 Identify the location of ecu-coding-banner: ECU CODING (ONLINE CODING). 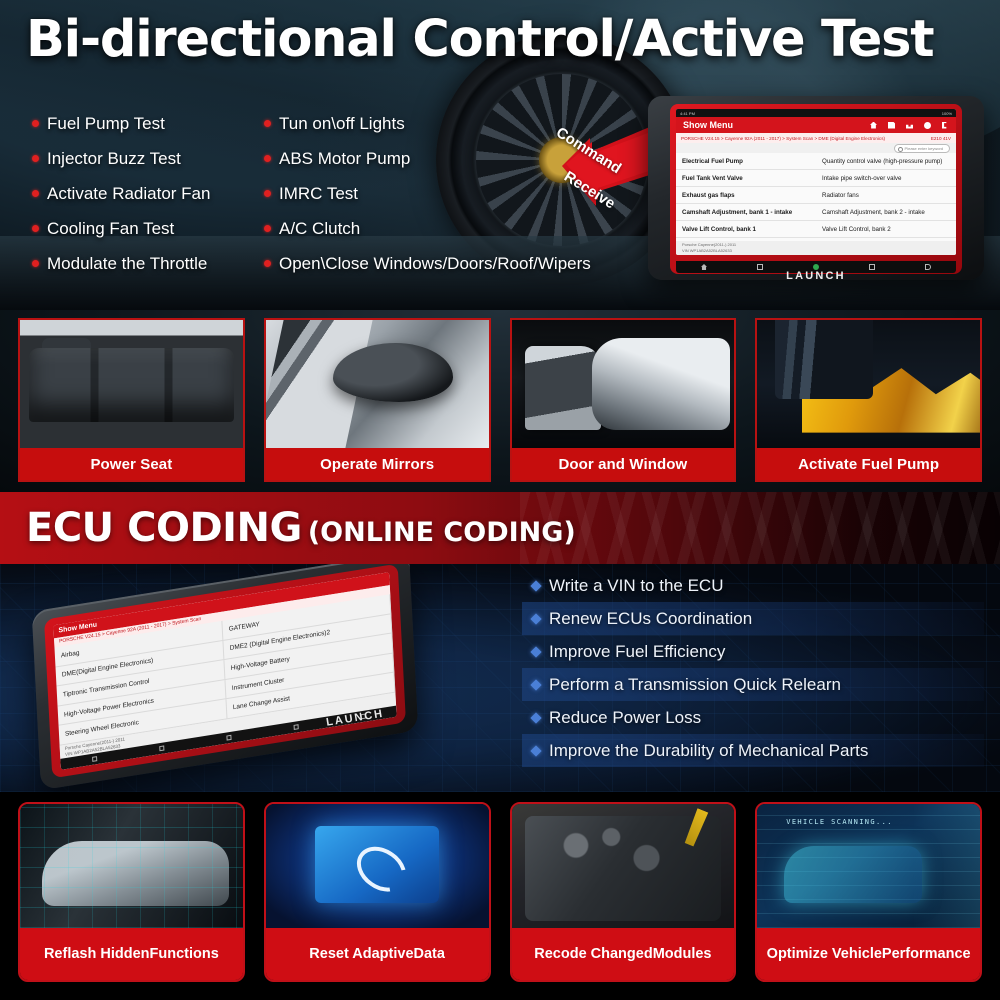
(500, 528).